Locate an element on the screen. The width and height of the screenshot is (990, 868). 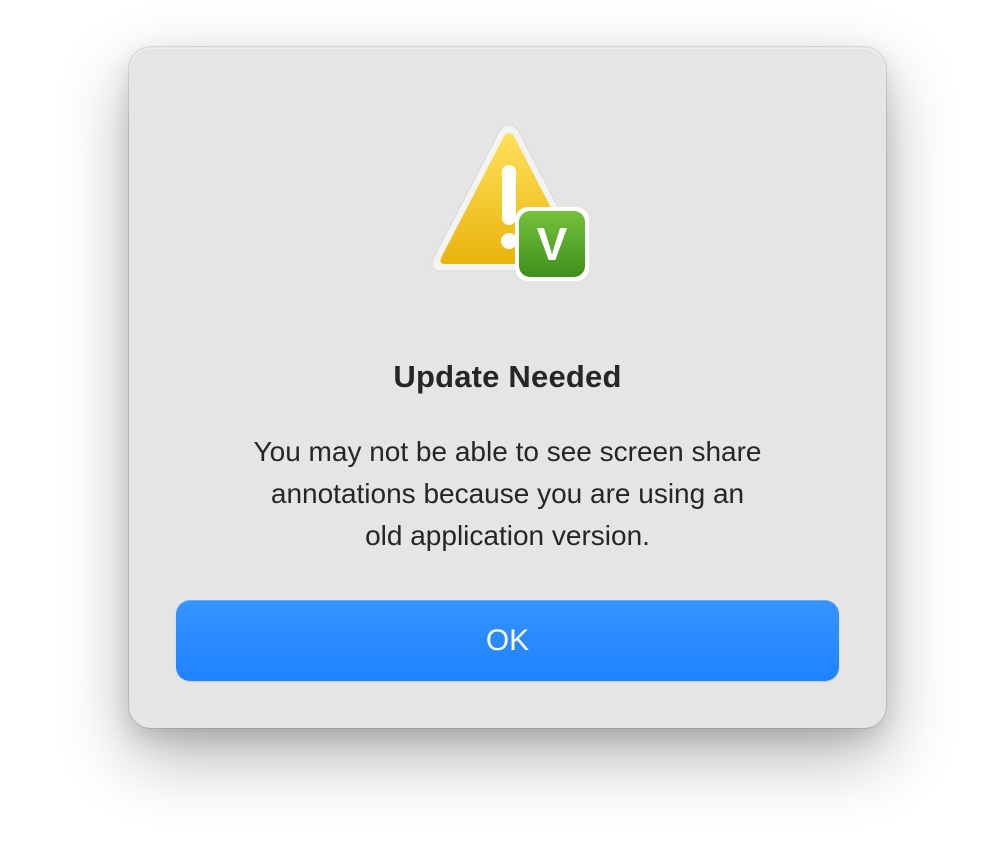
ok-button: OK is located at coordinates (507, 640).